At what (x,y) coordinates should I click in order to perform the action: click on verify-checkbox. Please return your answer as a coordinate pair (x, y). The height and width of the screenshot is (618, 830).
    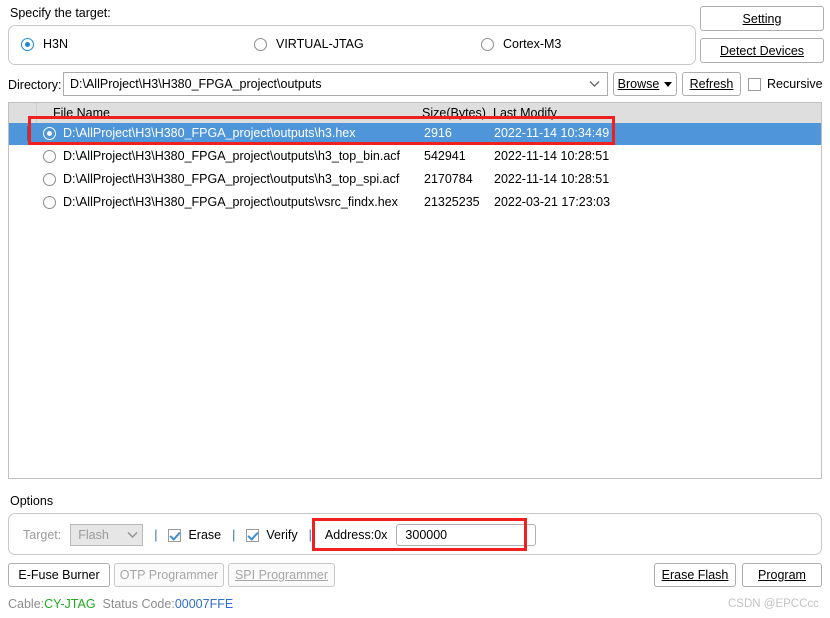
    Looking at the image, I should click on (253, 535).